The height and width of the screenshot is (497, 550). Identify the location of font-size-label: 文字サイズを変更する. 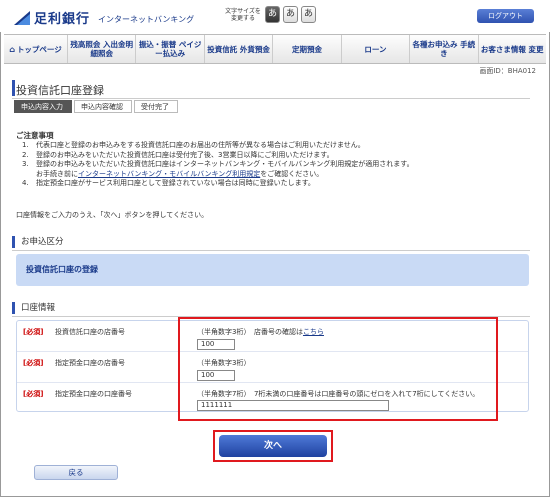
(243, 14).